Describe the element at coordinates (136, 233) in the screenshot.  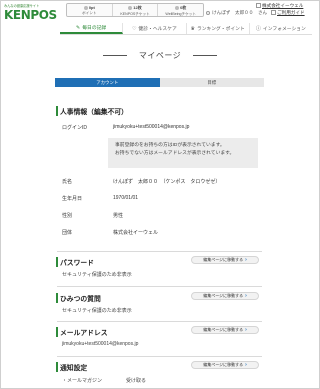
I see `group-value: 株式会社イーウェル` at that location.